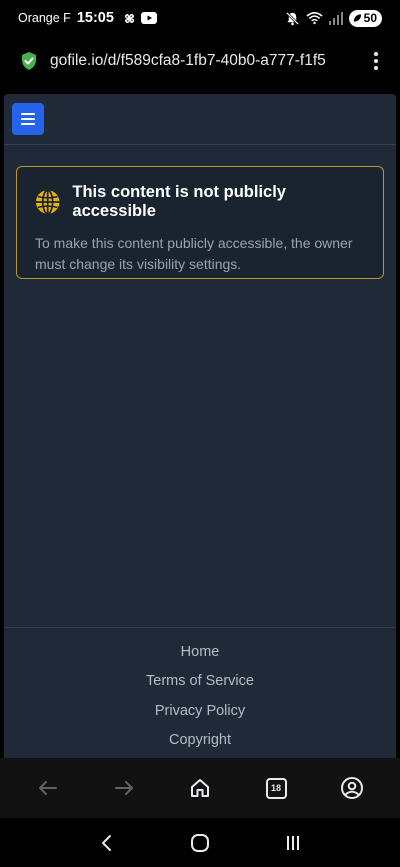  I want to click on home-button, so click(200, 788).